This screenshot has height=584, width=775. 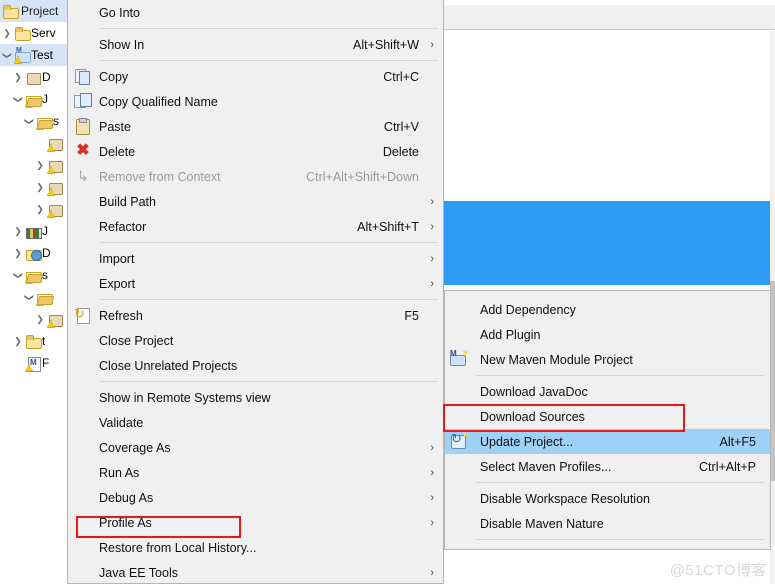 What do you see at coordinates (255, 340) in the screenshot?
I see `context-menu-item-close-project: Close Project` at bounding box center [255, 340].